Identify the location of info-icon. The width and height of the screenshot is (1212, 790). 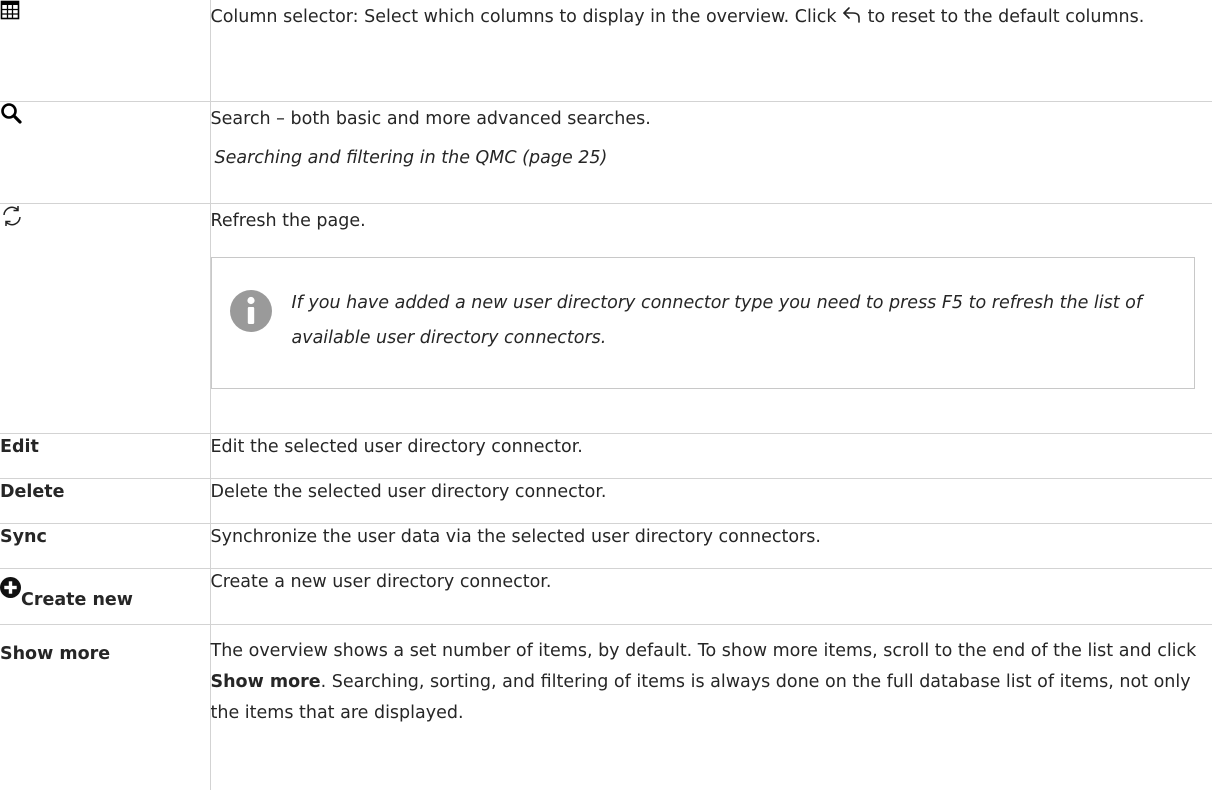
(251, 313).